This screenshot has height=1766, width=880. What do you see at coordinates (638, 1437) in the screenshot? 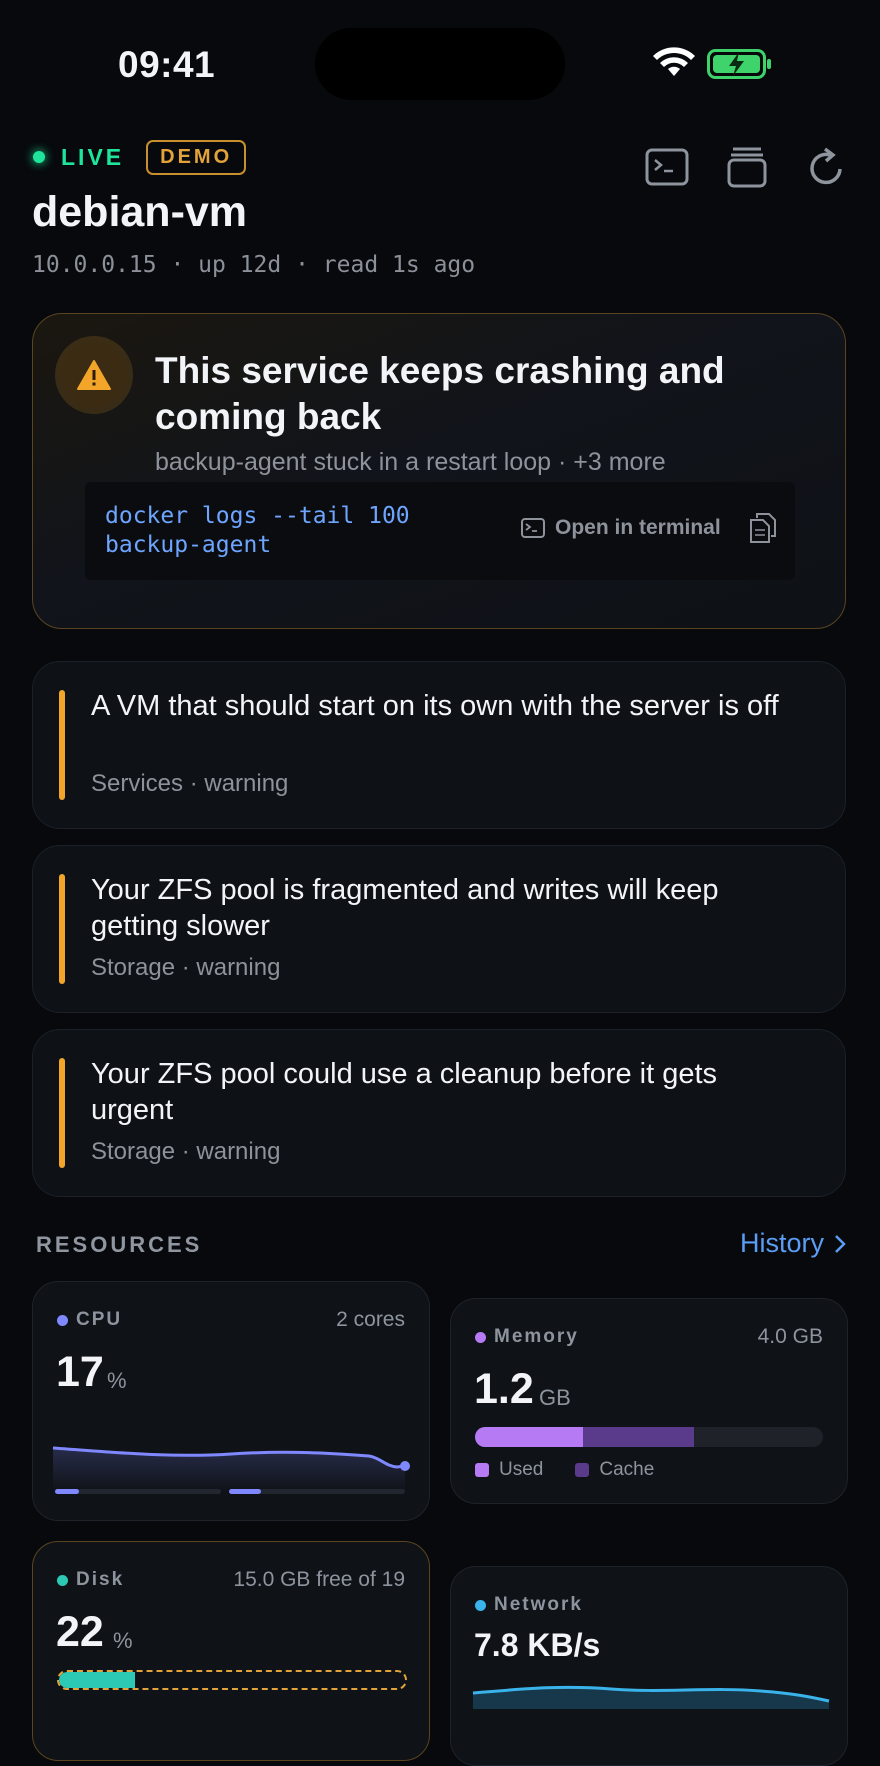
I see `memory-cache-segment` at bounding box center [638, 1437].